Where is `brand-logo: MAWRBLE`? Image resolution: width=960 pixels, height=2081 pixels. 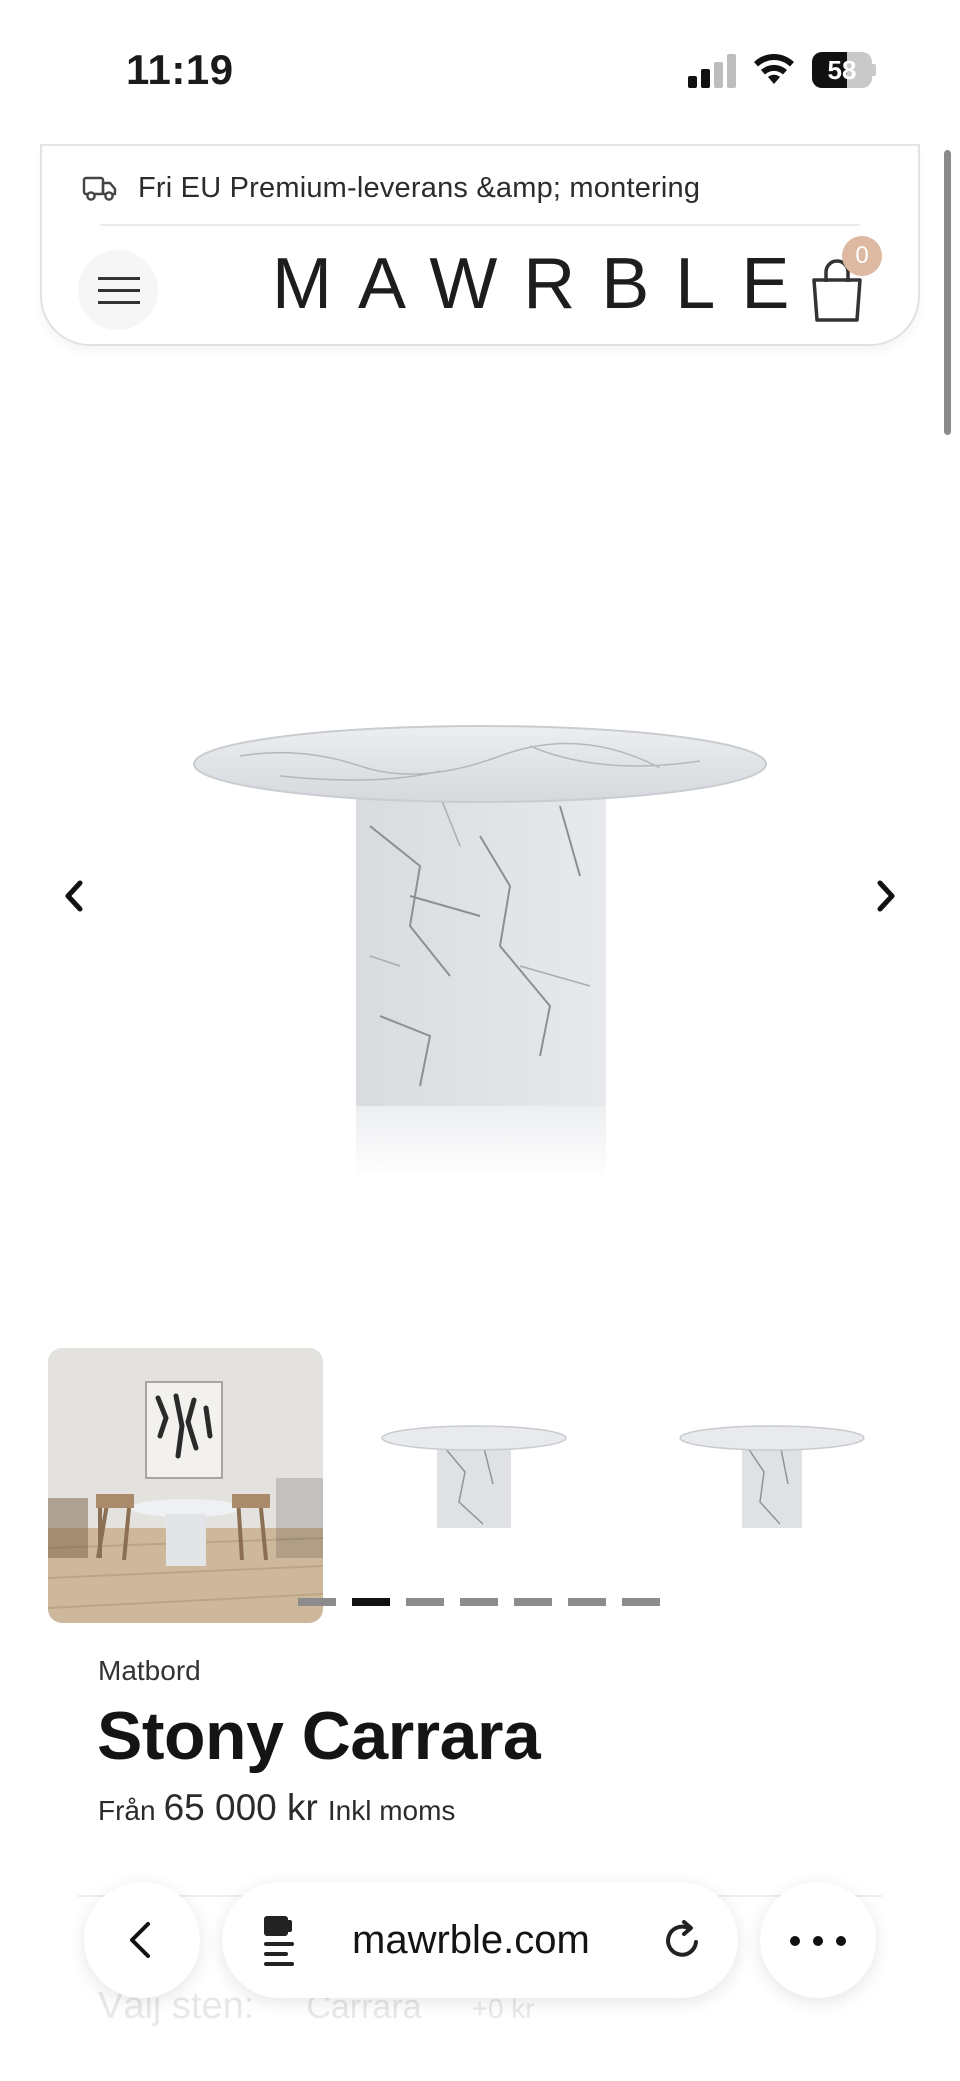 brand-logo: MAWRBLE is located at coordinates (530, 284).